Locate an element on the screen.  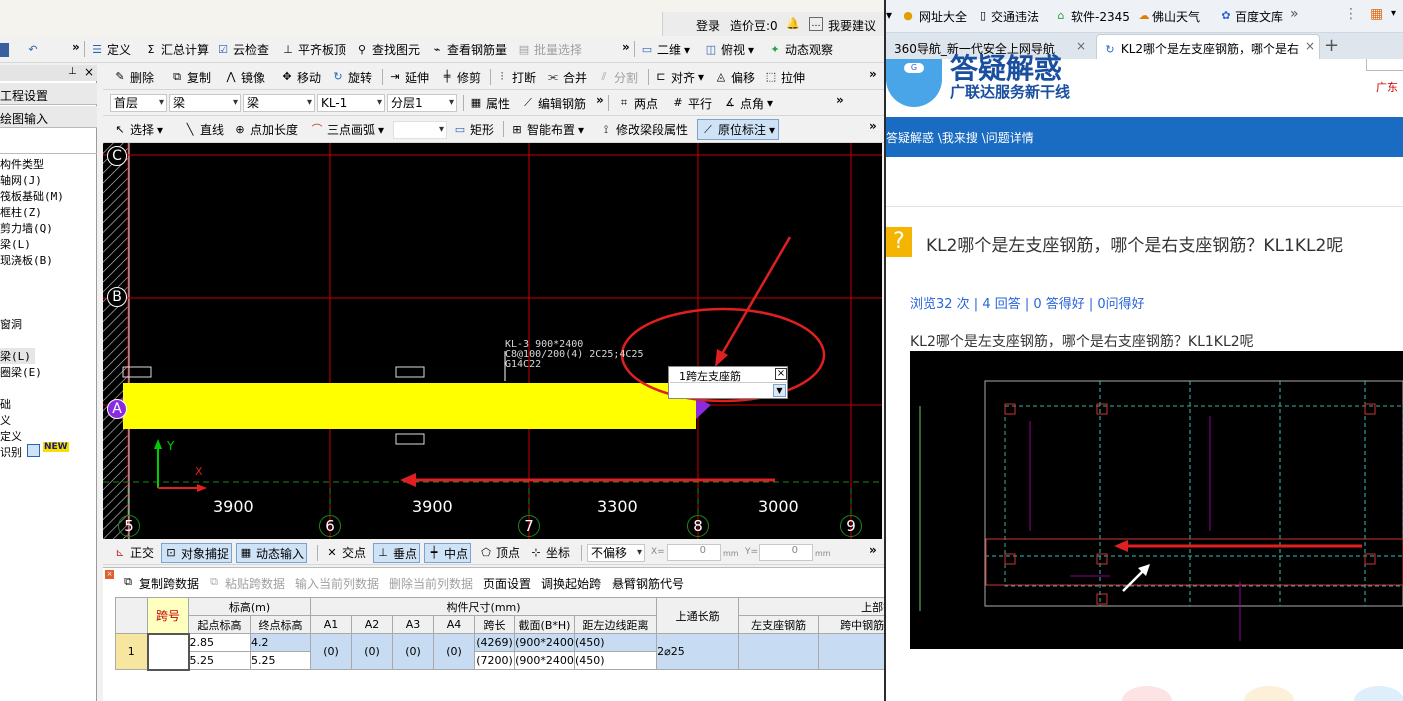
find-button: 查找图元 is located at coordinates (396, 49).